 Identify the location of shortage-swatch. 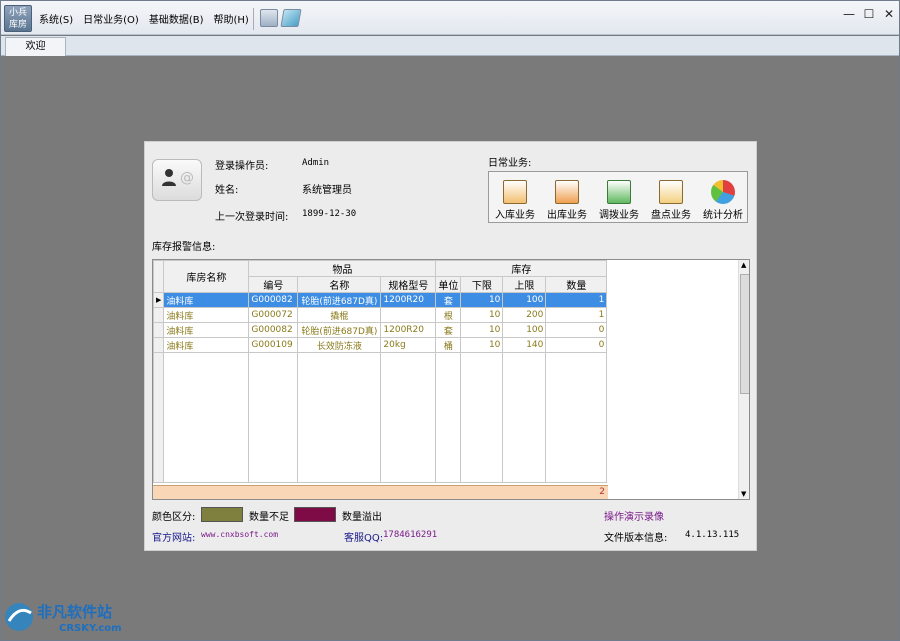
(222, 514).